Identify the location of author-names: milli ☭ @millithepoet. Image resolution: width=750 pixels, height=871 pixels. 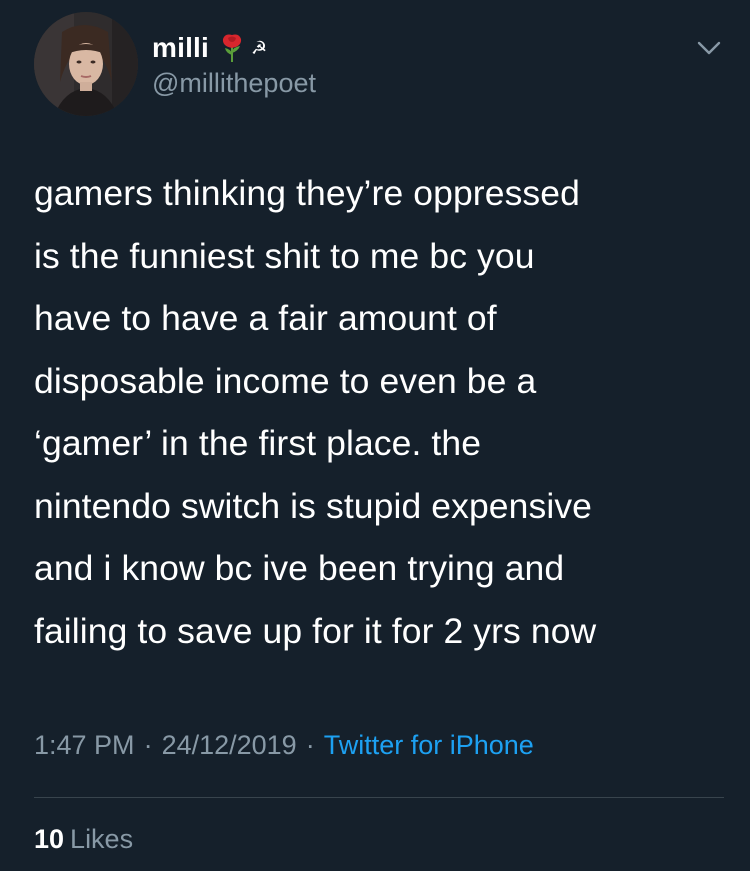
(234, 64).